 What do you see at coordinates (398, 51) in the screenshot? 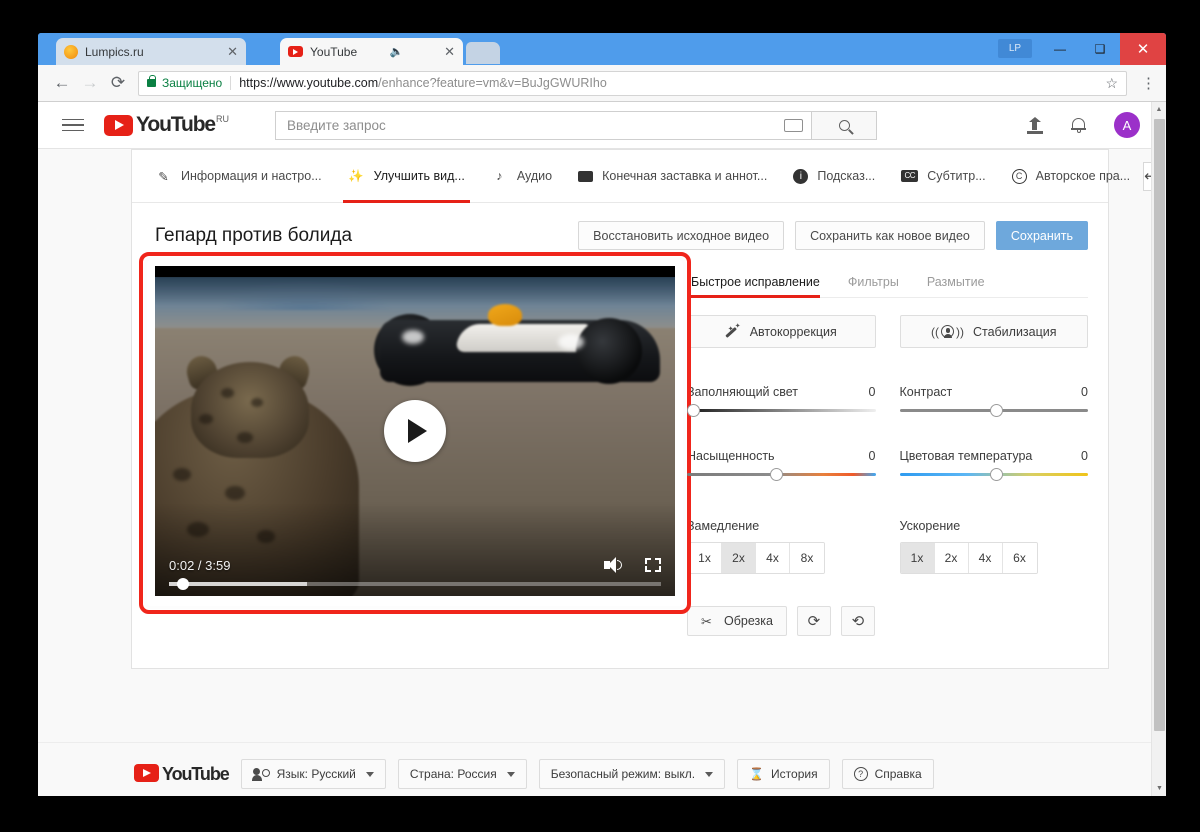
I see `tab-audio-muted-icon: 🔈` at bounding box center [398, 51].